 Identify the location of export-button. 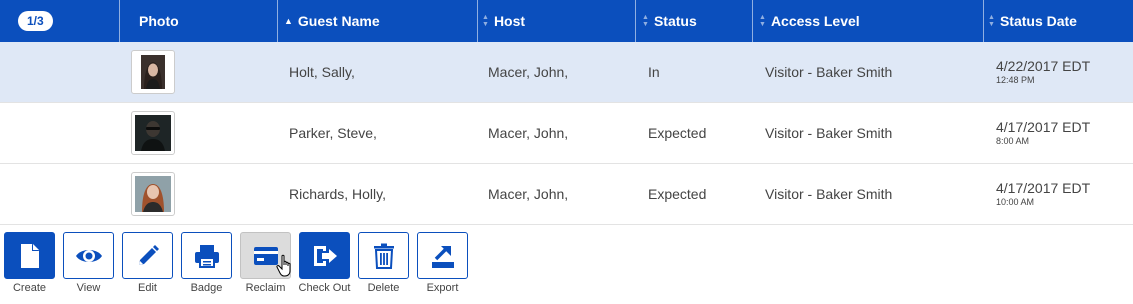
(442, 255).